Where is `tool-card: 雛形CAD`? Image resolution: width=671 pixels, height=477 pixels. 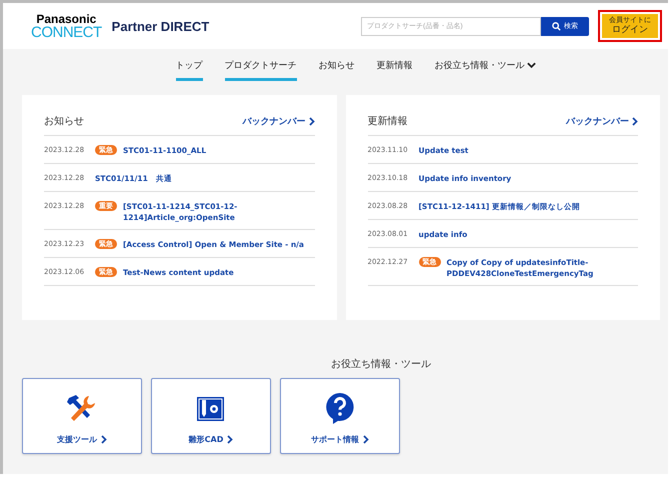 tool-card: 雛形CAD is located at coordinates (211, 416).